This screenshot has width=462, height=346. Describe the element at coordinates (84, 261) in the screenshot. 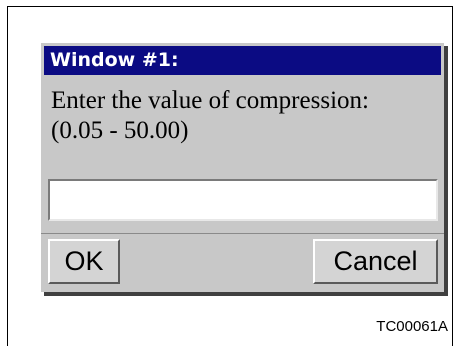

I see `ok-button: OK` at that location.